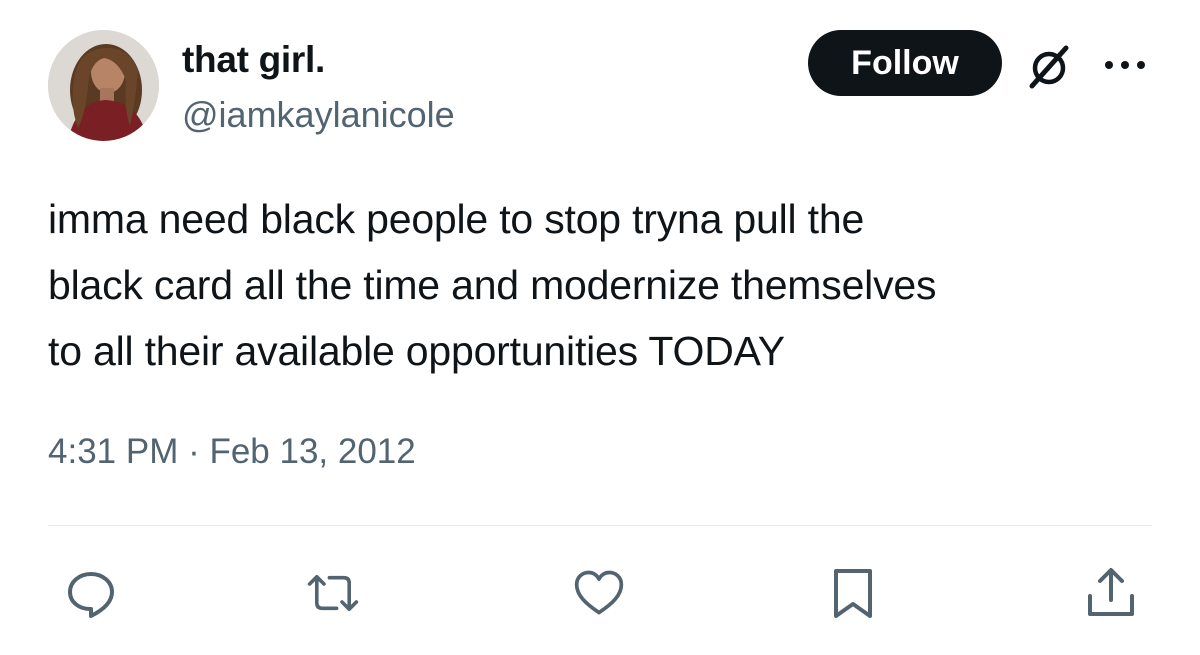 The width and height of the screenshot is (1200, 655). Describe the element at coordinates (1125, 65) in the screenshot. I see `more-icon` at that location.